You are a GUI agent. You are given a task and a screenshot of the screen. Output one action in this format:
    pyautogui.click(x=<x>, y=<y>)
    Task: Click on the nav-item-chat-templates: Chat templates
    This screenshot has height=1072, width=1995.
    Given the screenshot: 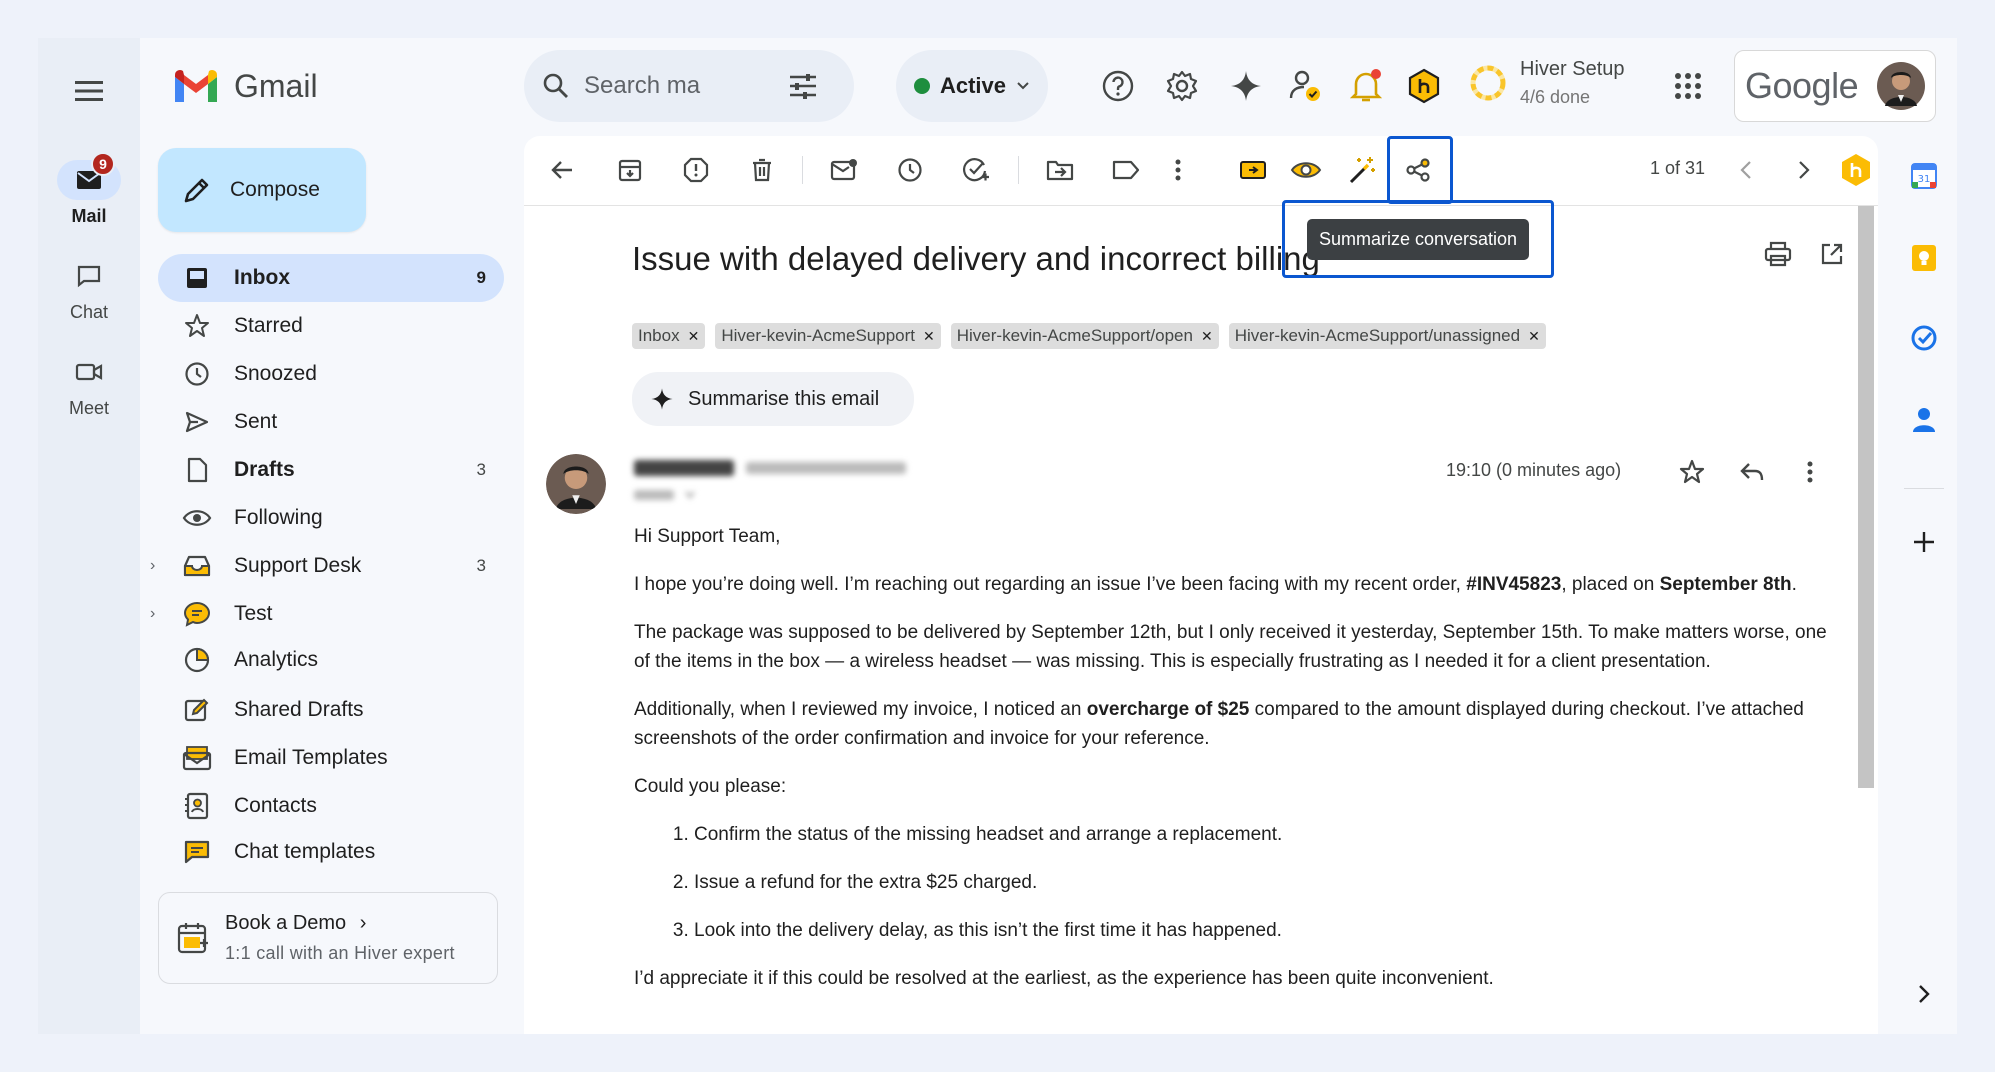 What is the action you would take?
    pyautogui.click(x=331, y=852)
    